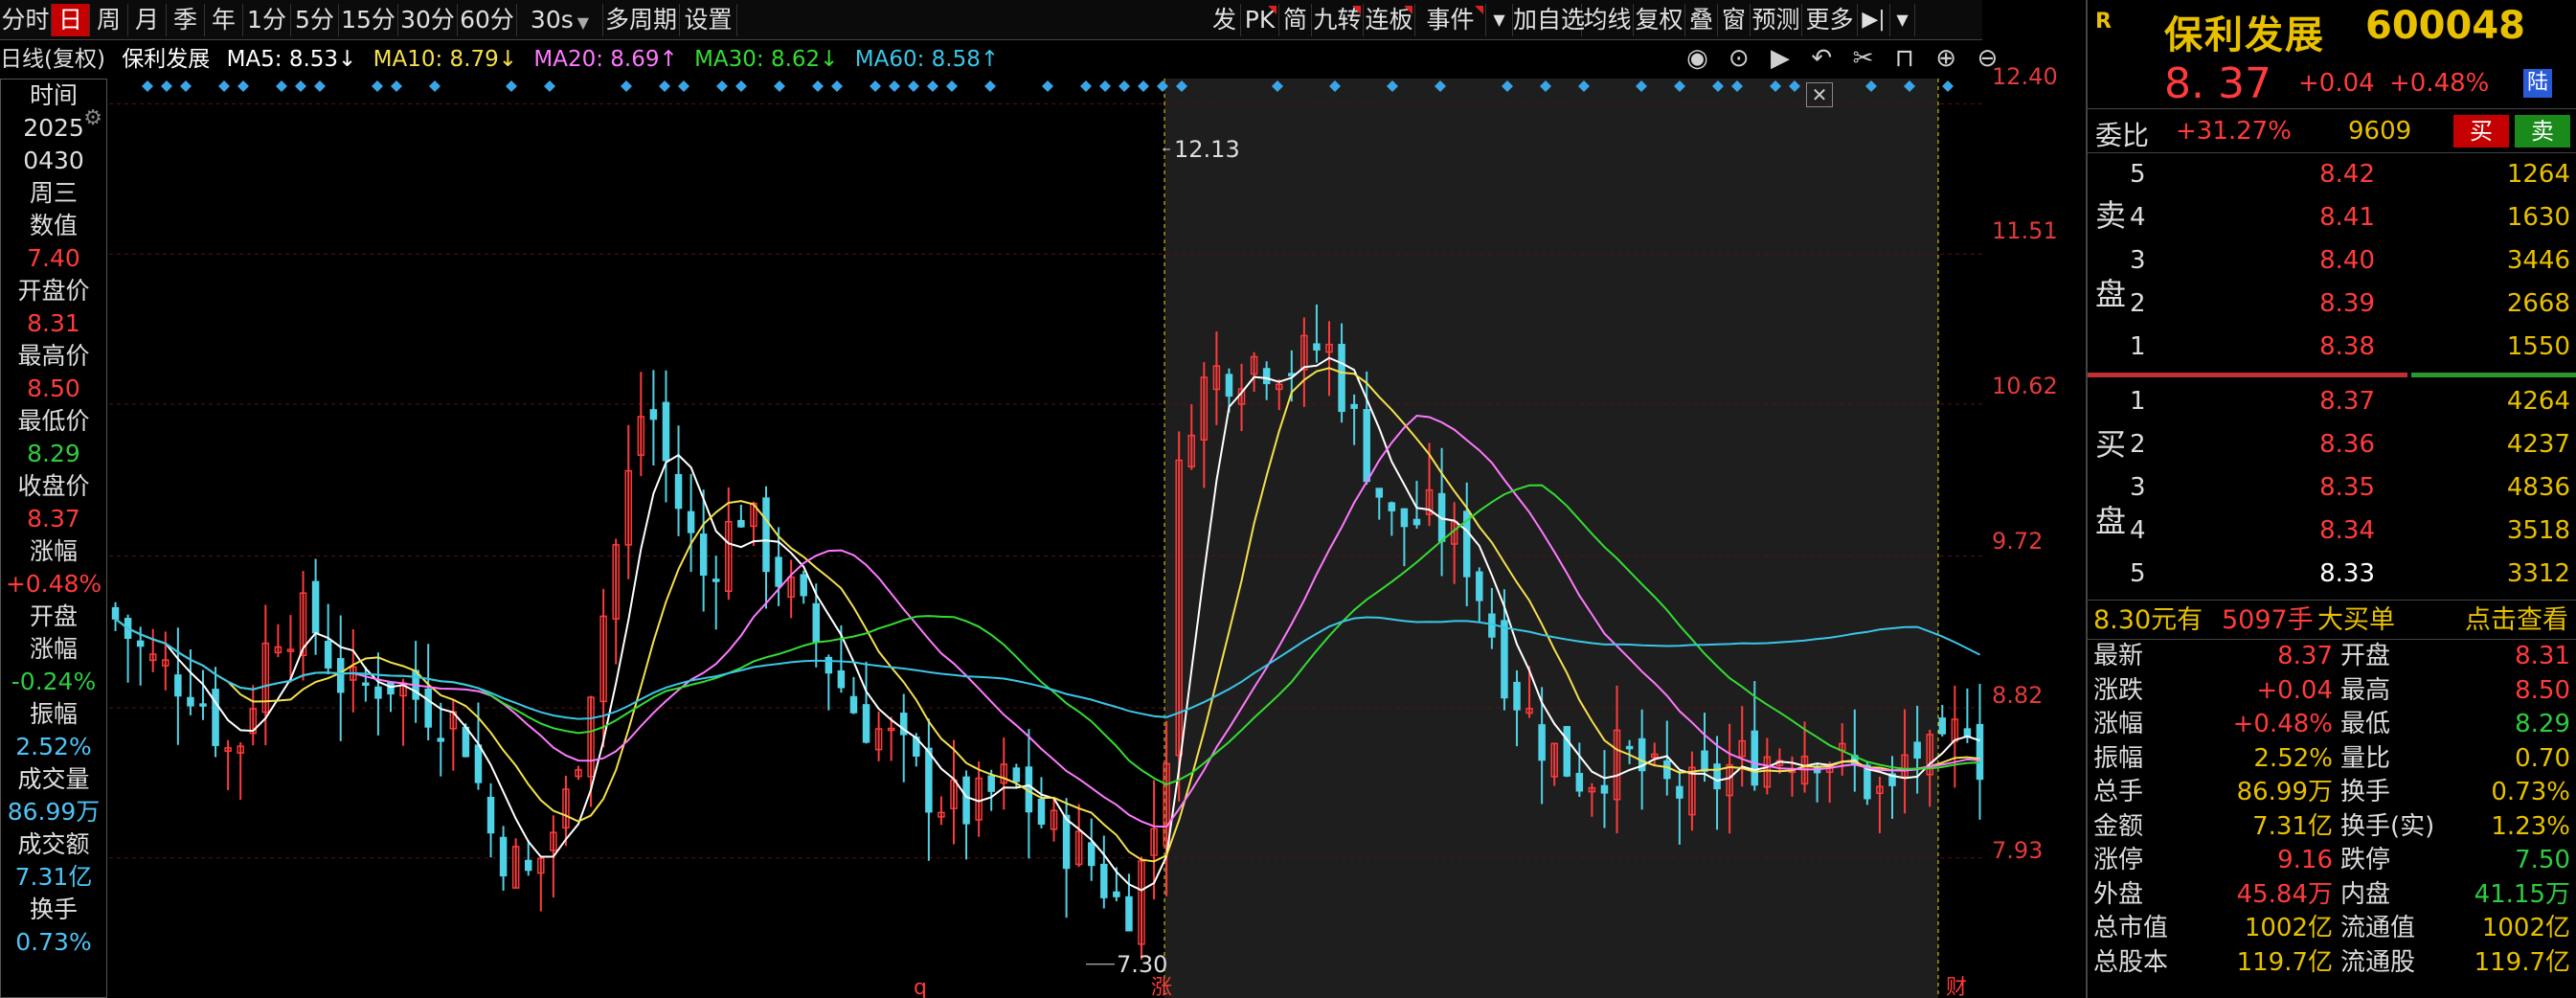  I want to click on book-row: 5 8.33 3312, so click(2332, 574).